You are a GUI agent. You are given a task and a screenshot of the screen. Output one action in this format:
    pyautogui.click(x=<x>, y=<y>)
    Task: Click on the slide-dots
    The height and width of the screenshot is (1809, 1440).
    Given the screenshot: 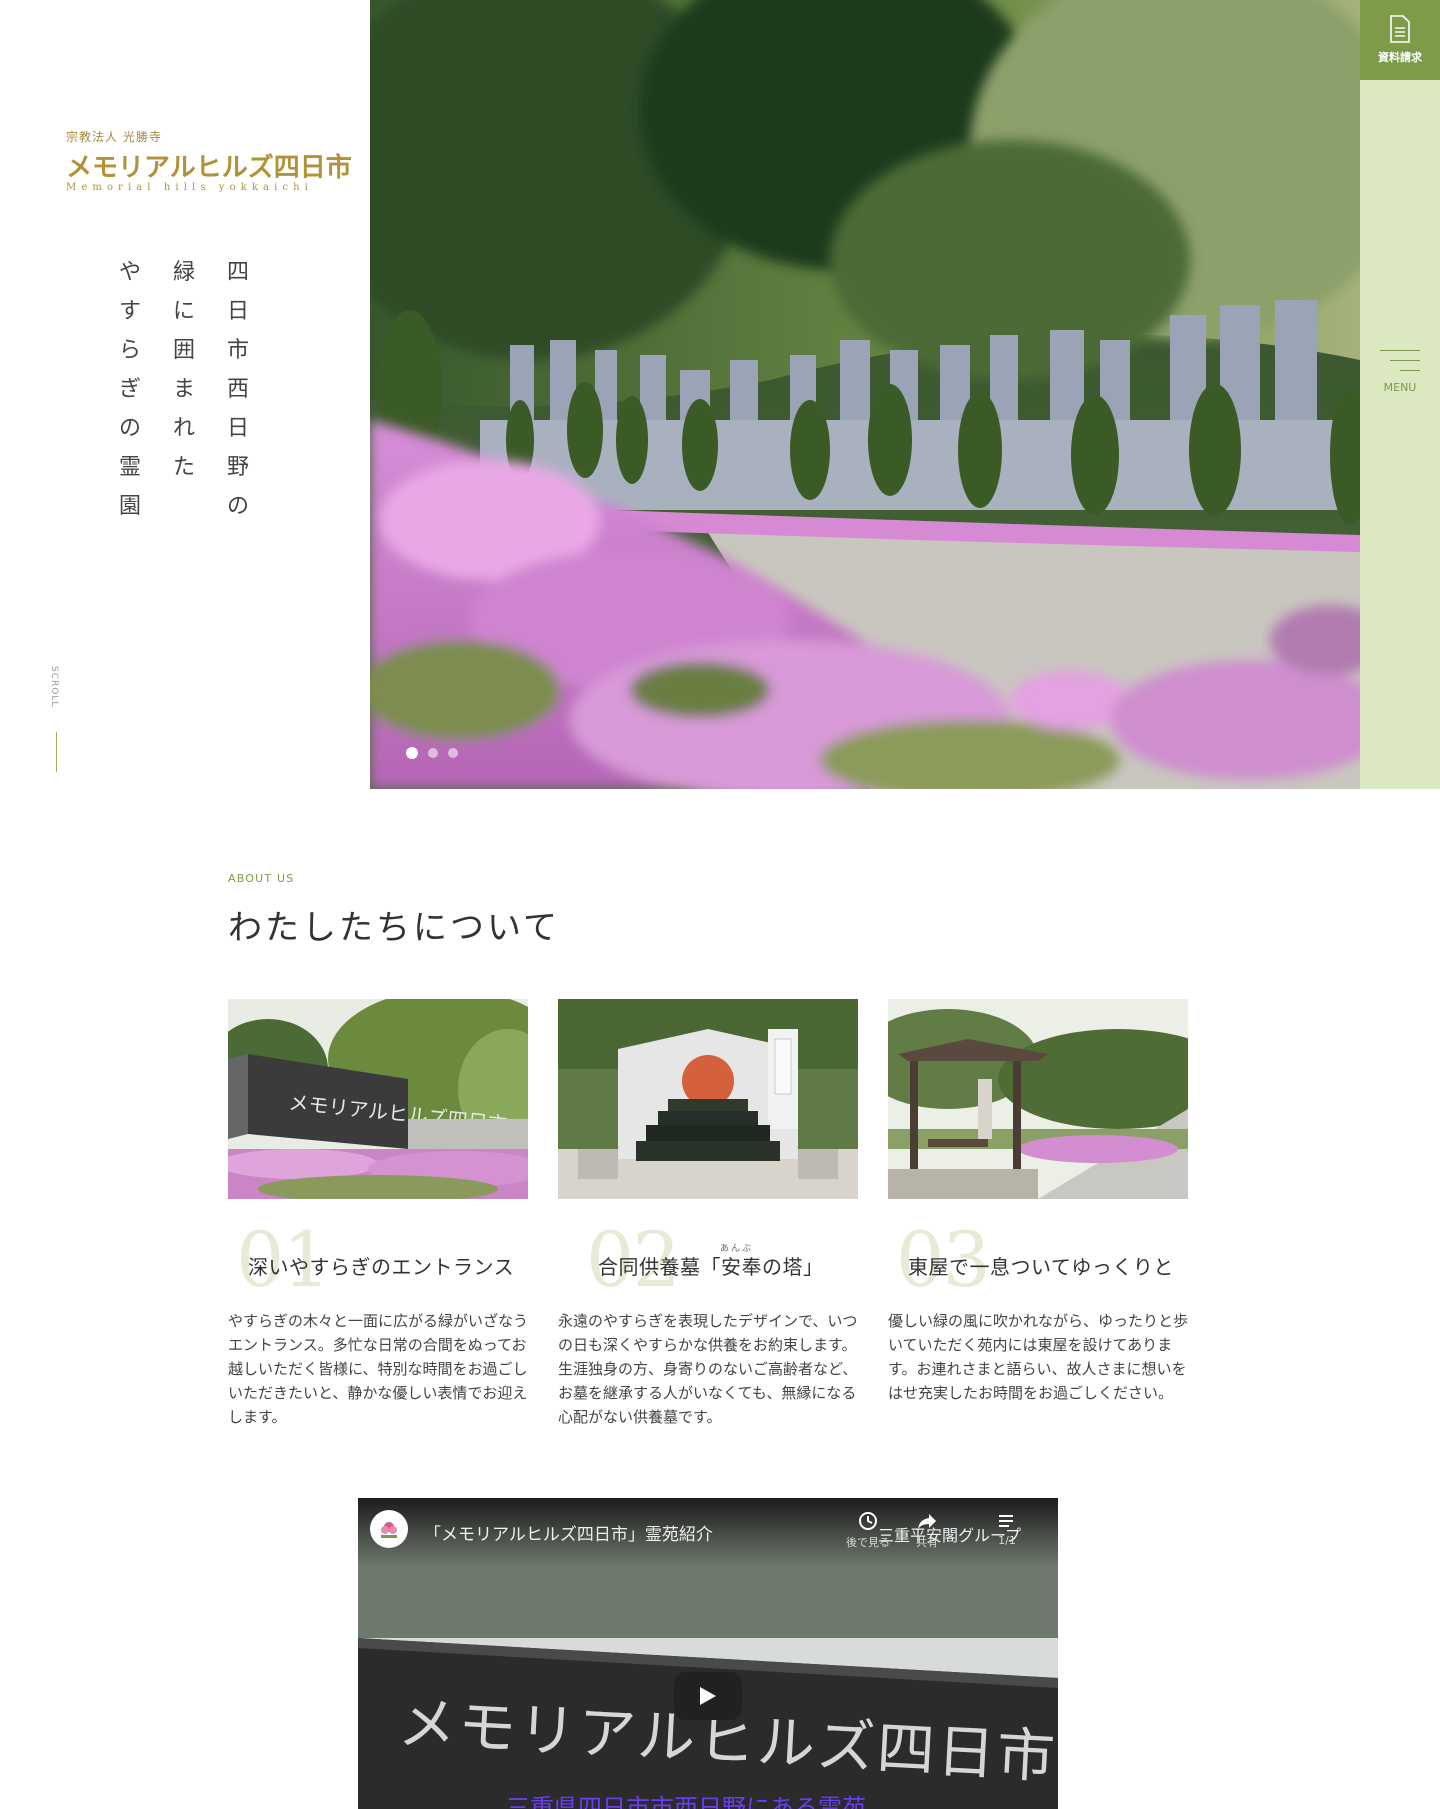 What is the action you would take?
    pyautogui.click(x=432, y=753)
    